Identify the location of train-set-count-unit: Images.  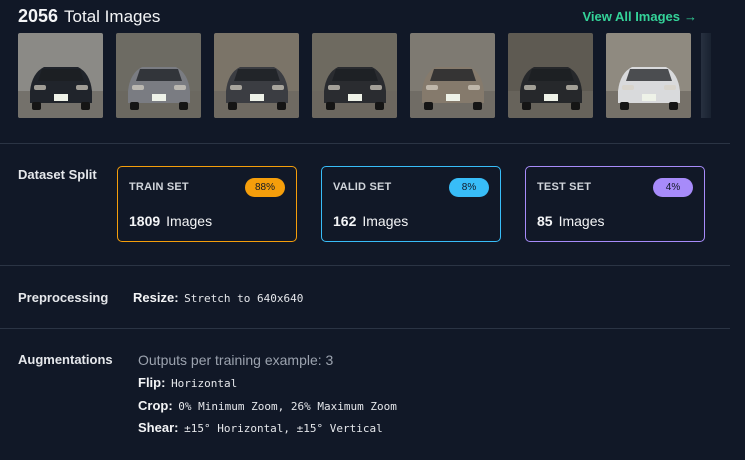
(189, 221).